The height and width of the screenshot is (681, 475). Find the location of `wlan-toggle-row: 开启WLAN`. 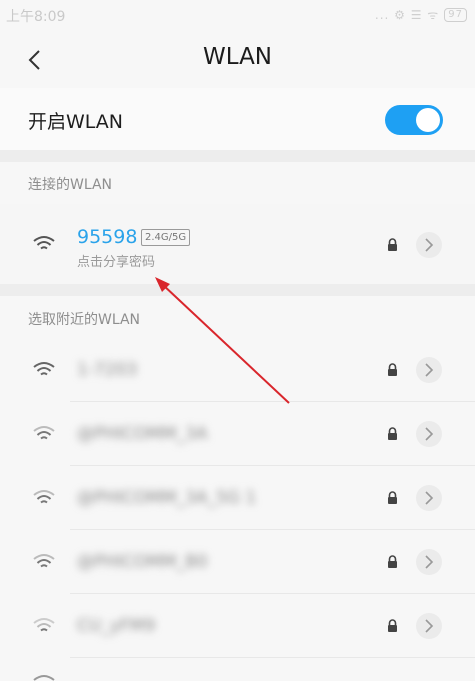

wlan-toggle-row: 开启WLAN is located at coordinates (237, 119).